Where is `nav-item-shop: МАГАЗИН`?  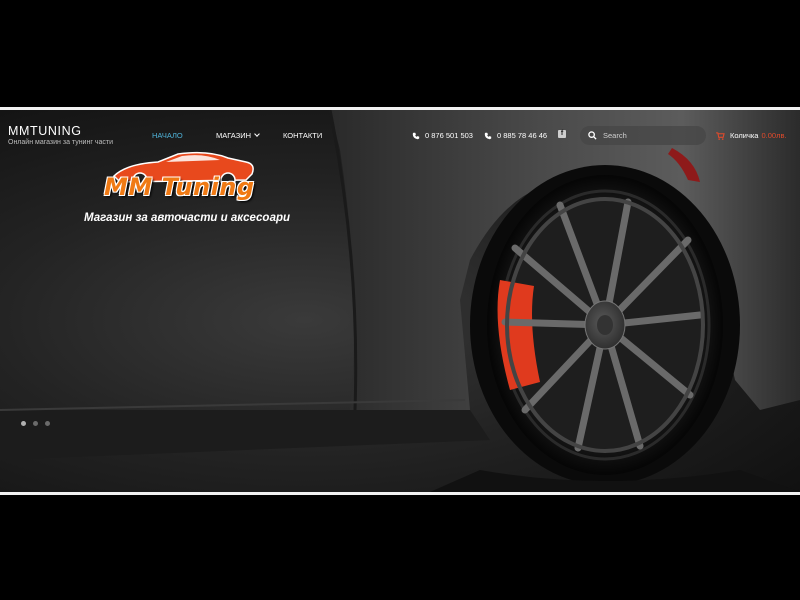 nav-item-shop: МАГАЗИН is located at coordinates (238, 135).